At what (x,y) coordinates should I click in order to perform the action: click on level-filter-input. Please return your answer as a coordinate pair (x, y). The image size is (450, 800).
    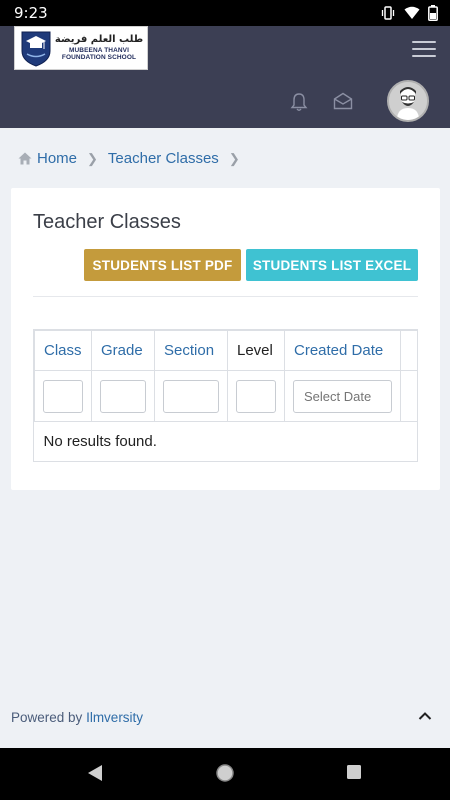
    Looking at the image, I should click on (256, 396).